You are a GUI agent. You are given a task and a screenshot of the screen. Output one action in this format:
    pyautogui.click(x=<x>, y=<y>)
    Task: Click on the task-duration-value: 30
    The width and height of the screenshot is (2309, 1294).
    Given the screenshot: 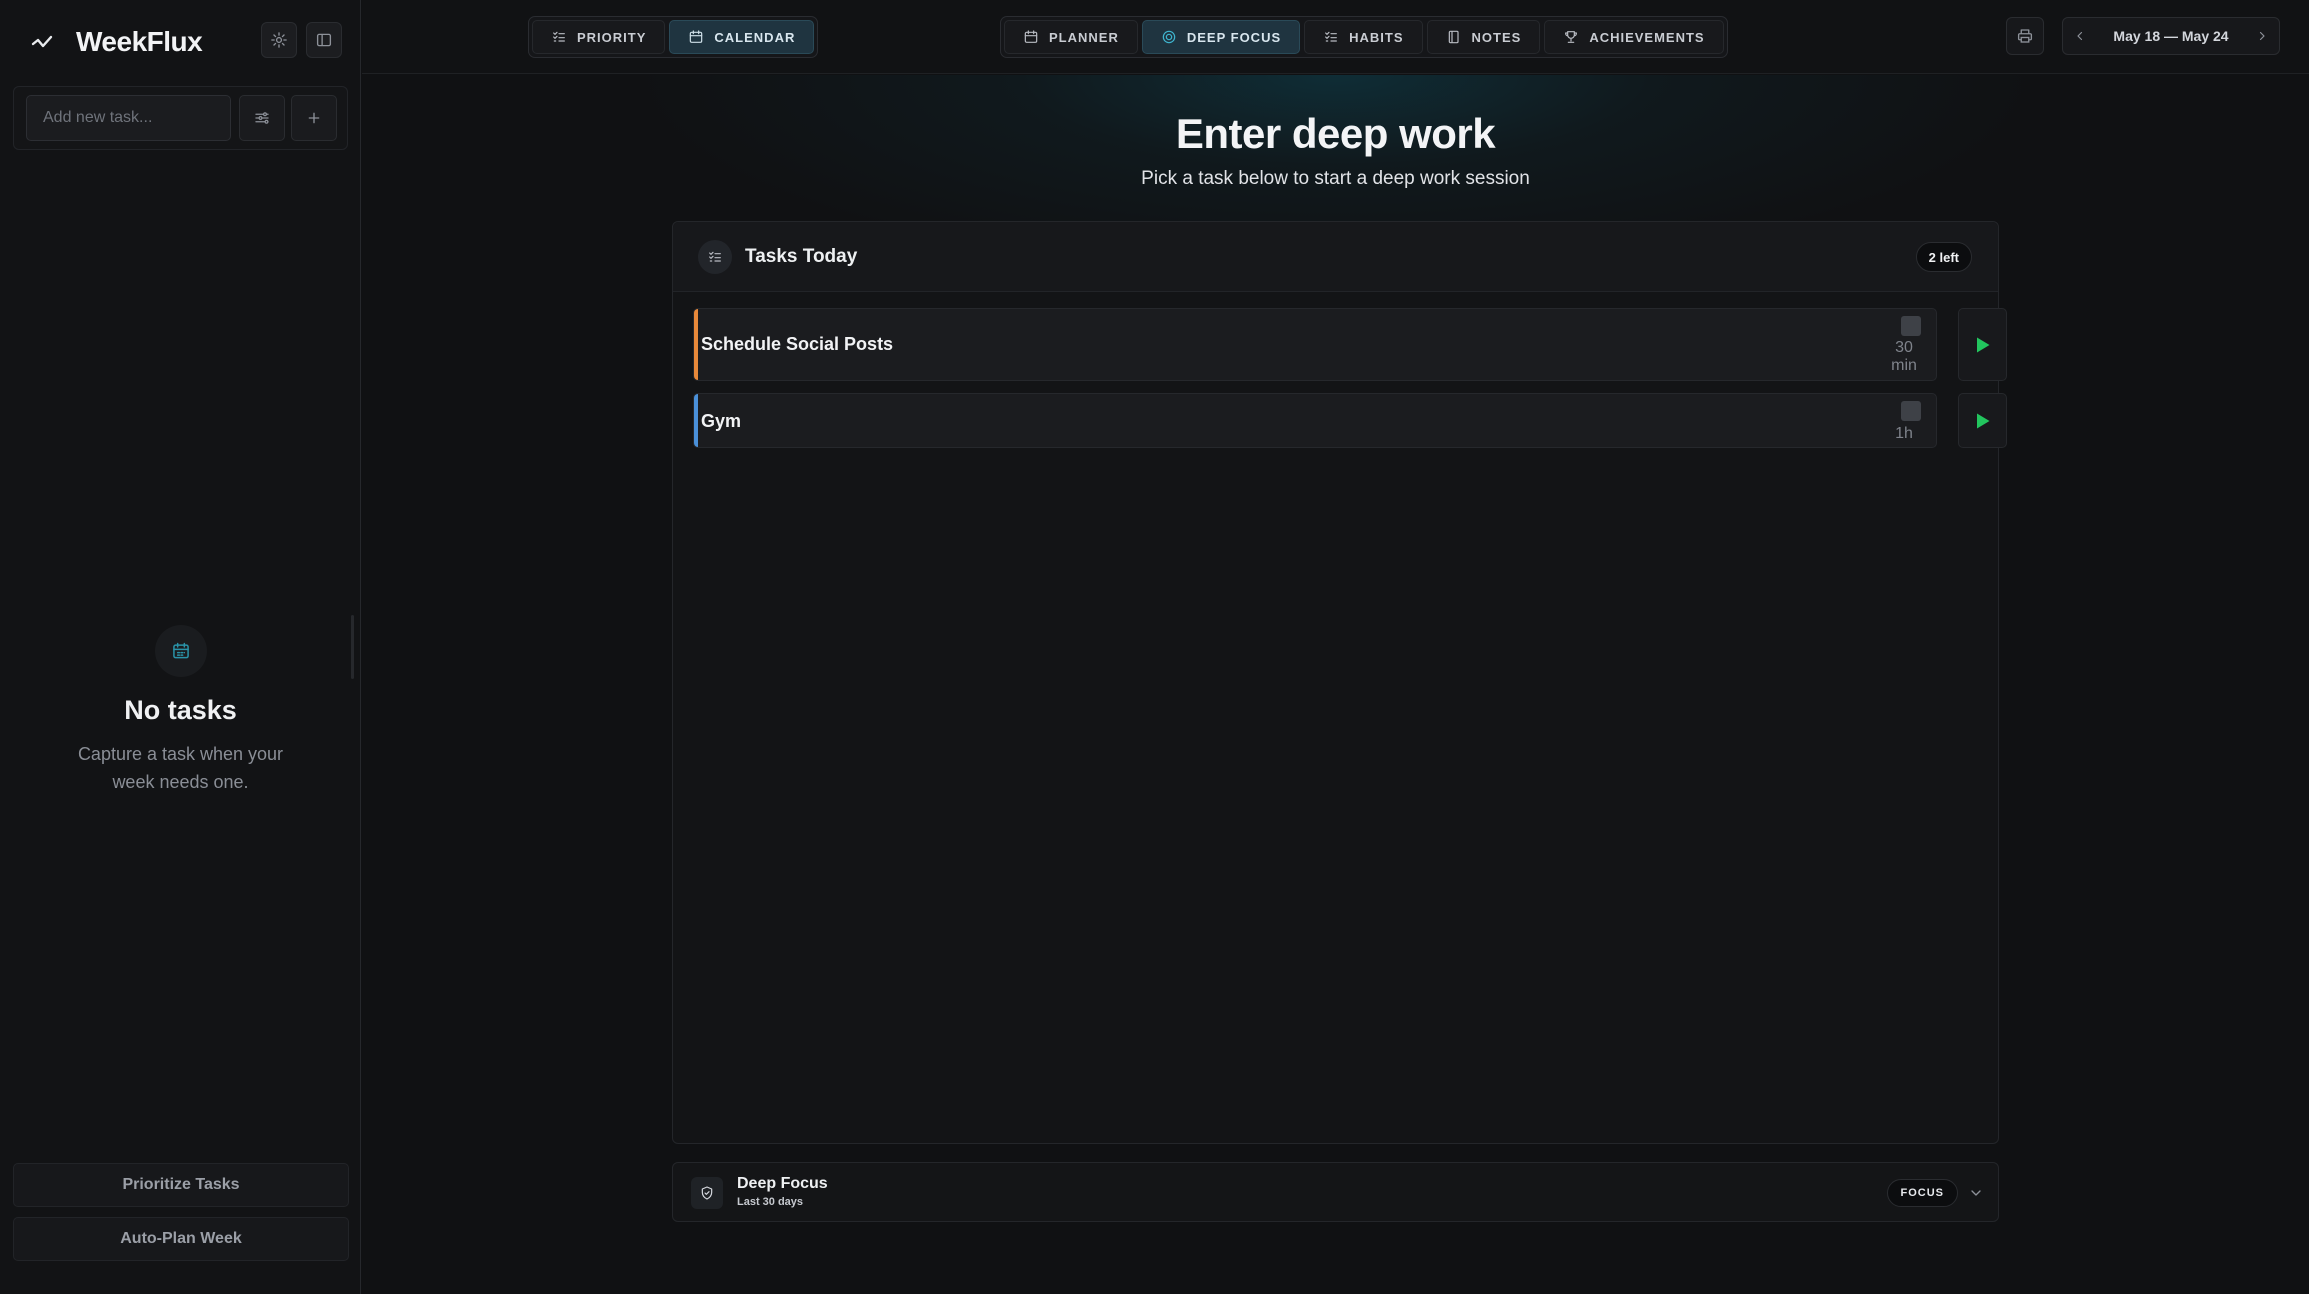 What is the action you would take?
    pyautogui.click(x=1904, y=347)
    